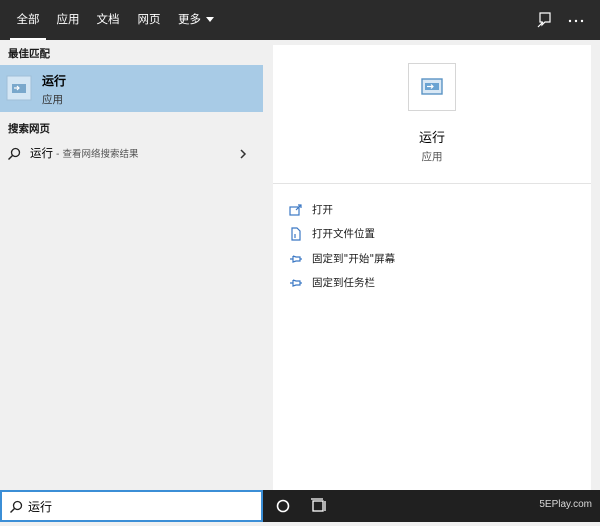 This screenshot has height=526, width=600. I want to click on open-icon, so click(296, 209).